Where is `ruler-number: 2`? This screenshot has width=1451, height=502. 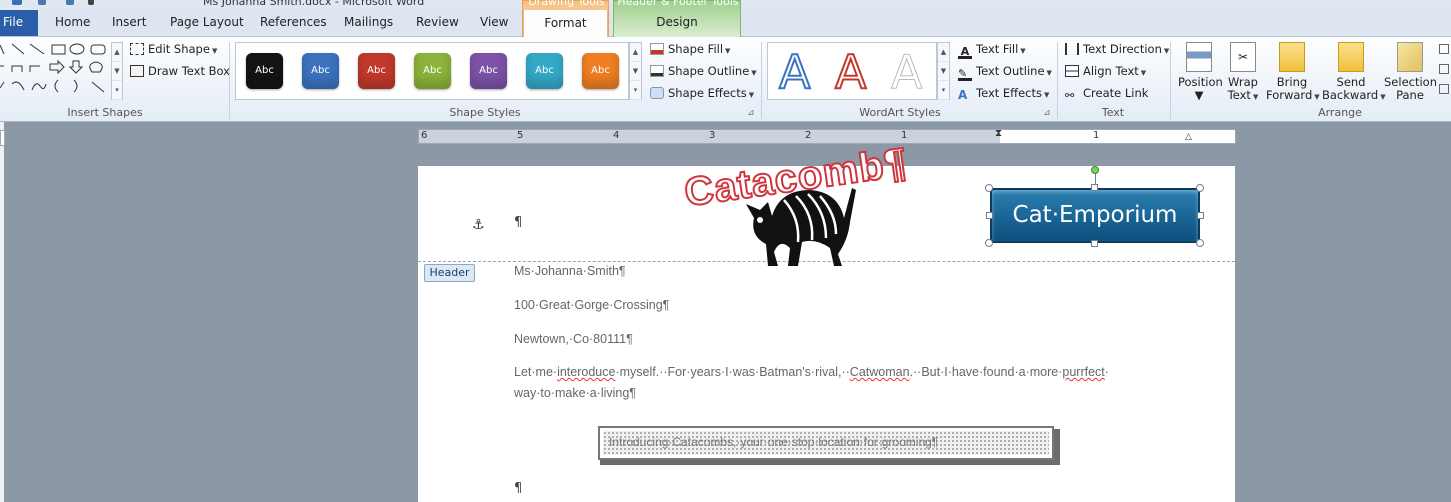 ruler-number: 2 is located at coordinates (808, 135).